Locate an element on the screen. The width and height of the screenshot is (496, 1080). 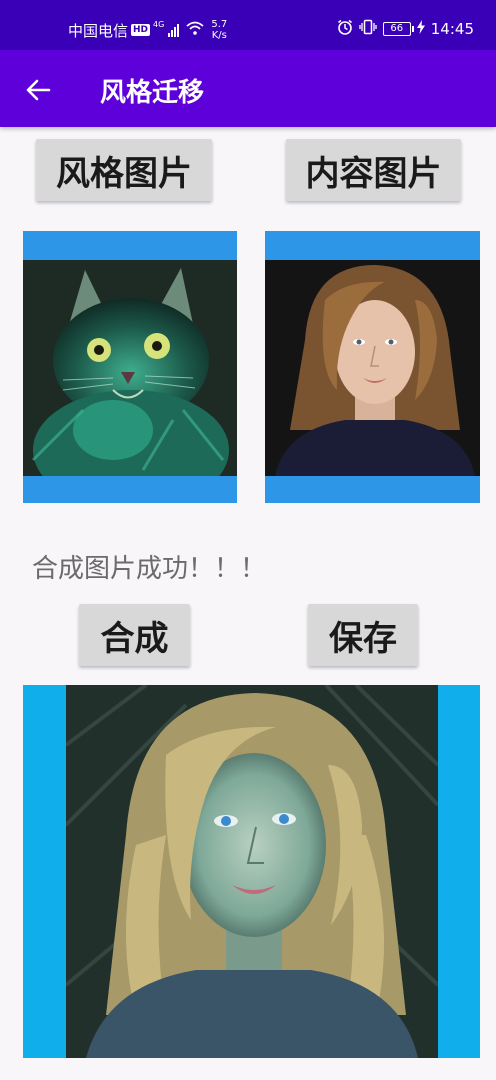
content-image-button: 内容图片 is located at coordinates (373, 170).